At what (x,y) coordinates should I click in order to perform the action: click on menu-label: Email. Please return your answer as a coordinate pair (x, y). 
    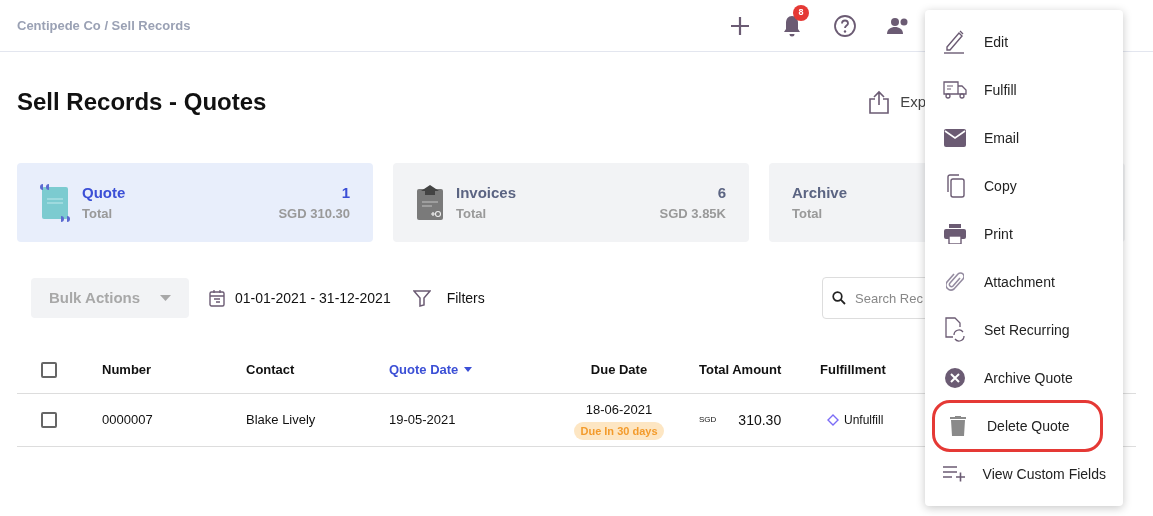
    Looking at the image, I should click on (1001, 138).